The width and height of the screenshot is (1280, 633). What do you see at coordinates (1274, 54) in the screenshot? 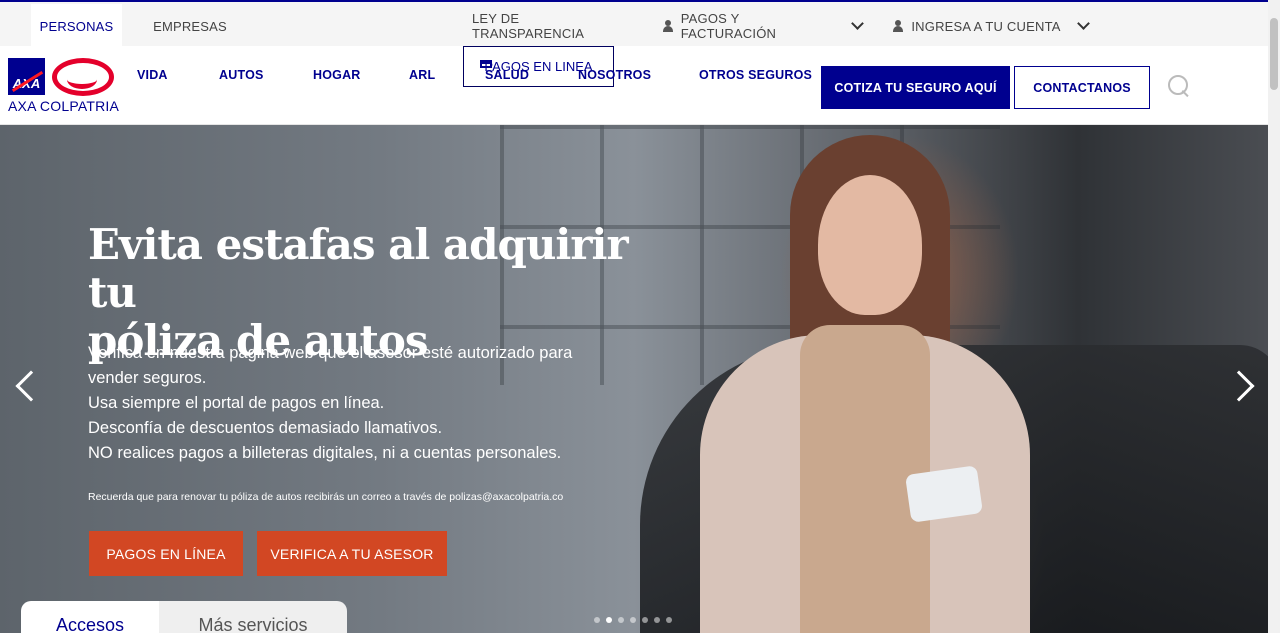
I see `scrollbar-thumb` at bounding box center [1274, 54].